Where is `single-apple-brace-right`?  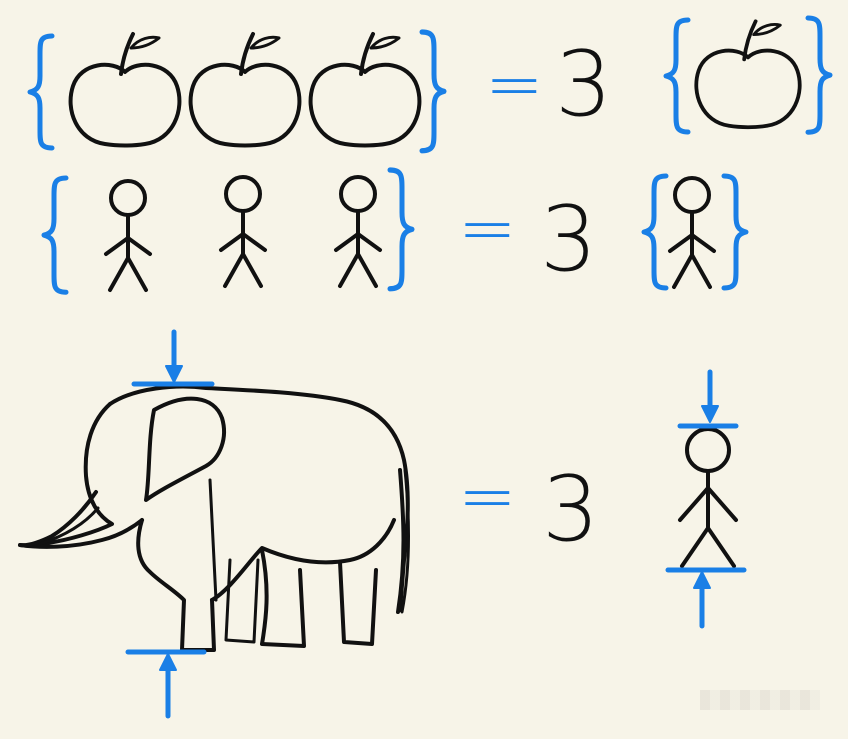 single-apple-brace-right is located at coordinates (819, 75).